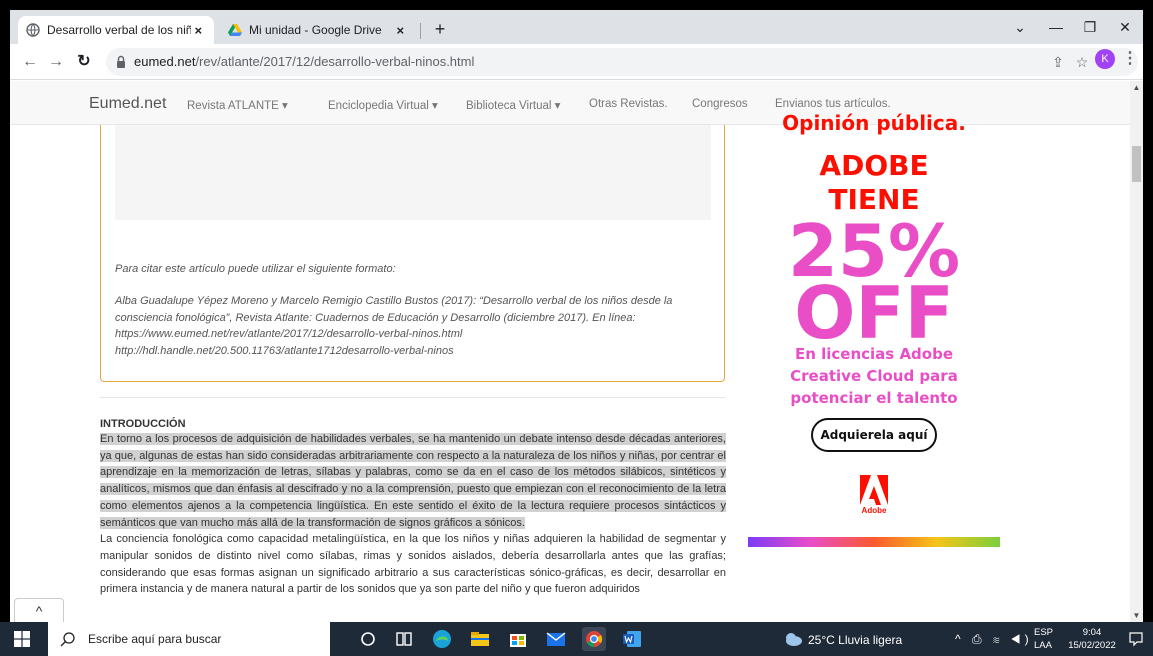 The width and height of the screenshot is (1153, 656). What do you see at coordinates (155, 639) in the screenshot?
I see `search-placeholder: Escribe aquí para buscar` at bounding box center [155, 639].